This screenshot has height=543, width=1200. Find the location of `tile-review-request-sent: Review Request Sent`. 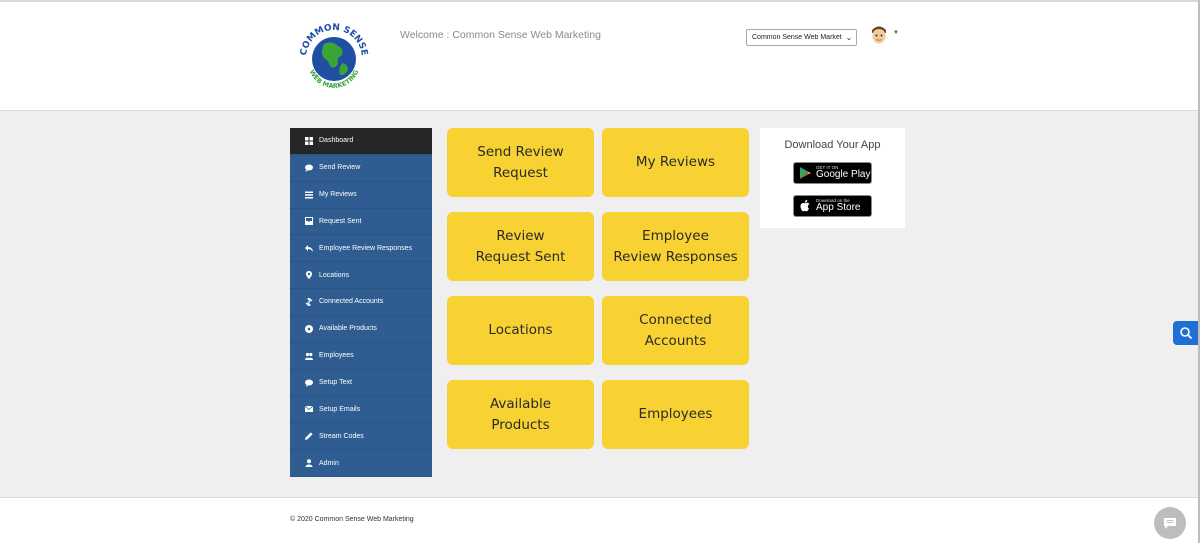

tile-review-request-sent: Review Request Sent is located at coordinates (520, 246).